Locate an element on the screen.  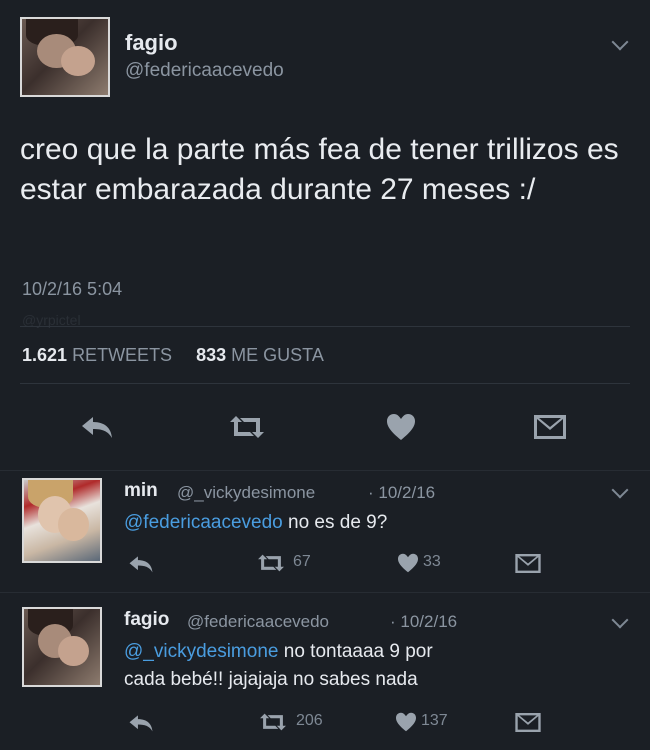
like-count: 137 is located at coordinates (434, 720).